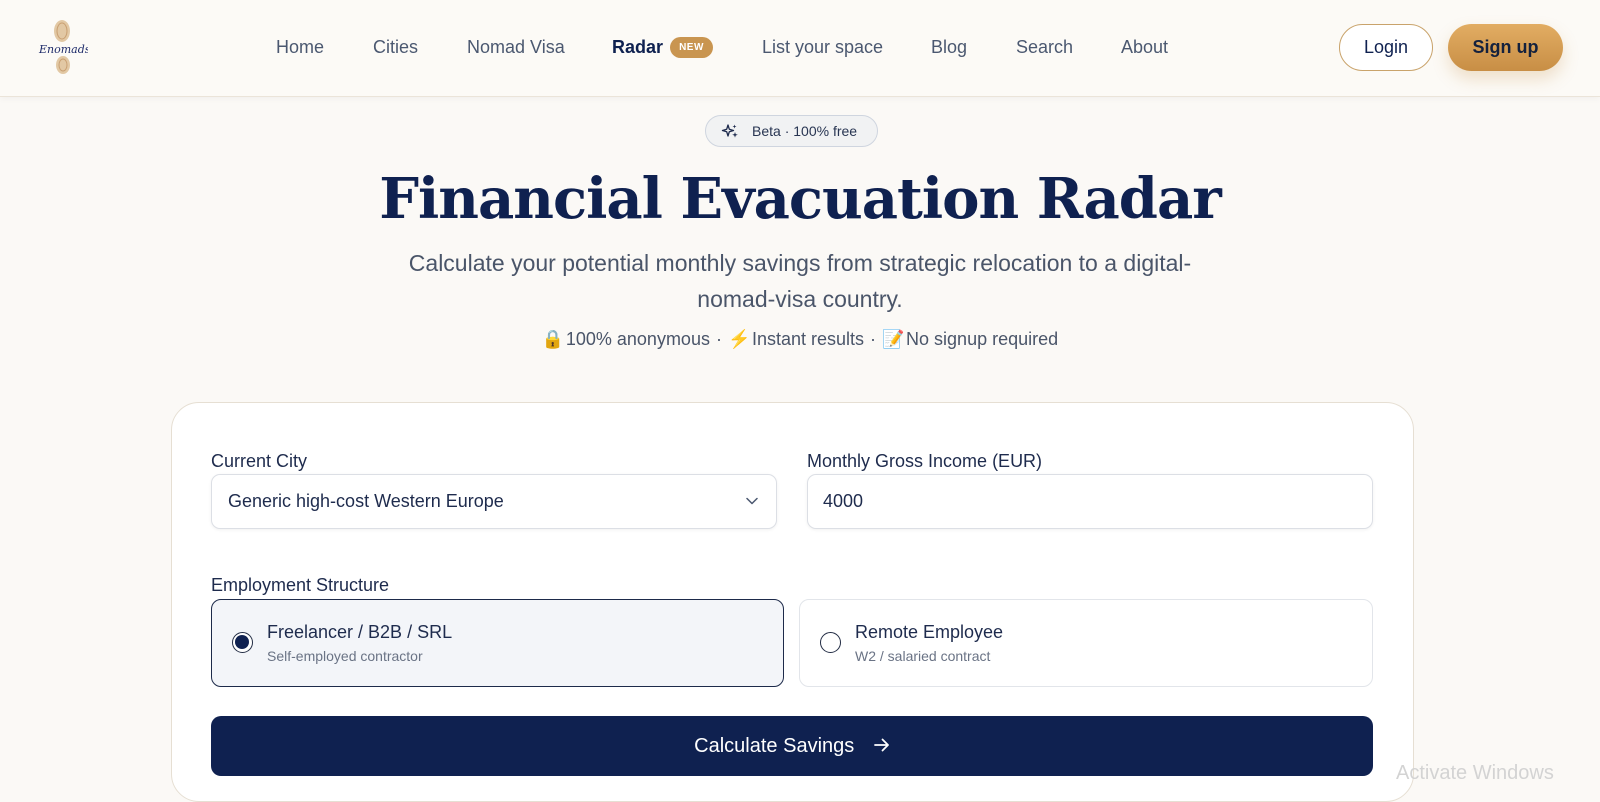 This screenshot has height=802, width=1600. Describe the element at coordinates (800, 199) in the screenshot. I see `page-title: Financial Evacuation Radar` at that location.